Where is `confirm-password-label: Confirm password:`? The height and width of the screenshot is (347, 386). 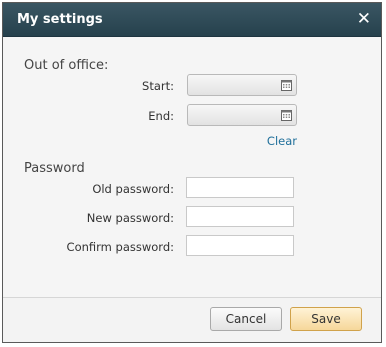
confirm-password-label: Confirm password: is located at coordinates (120, 247).